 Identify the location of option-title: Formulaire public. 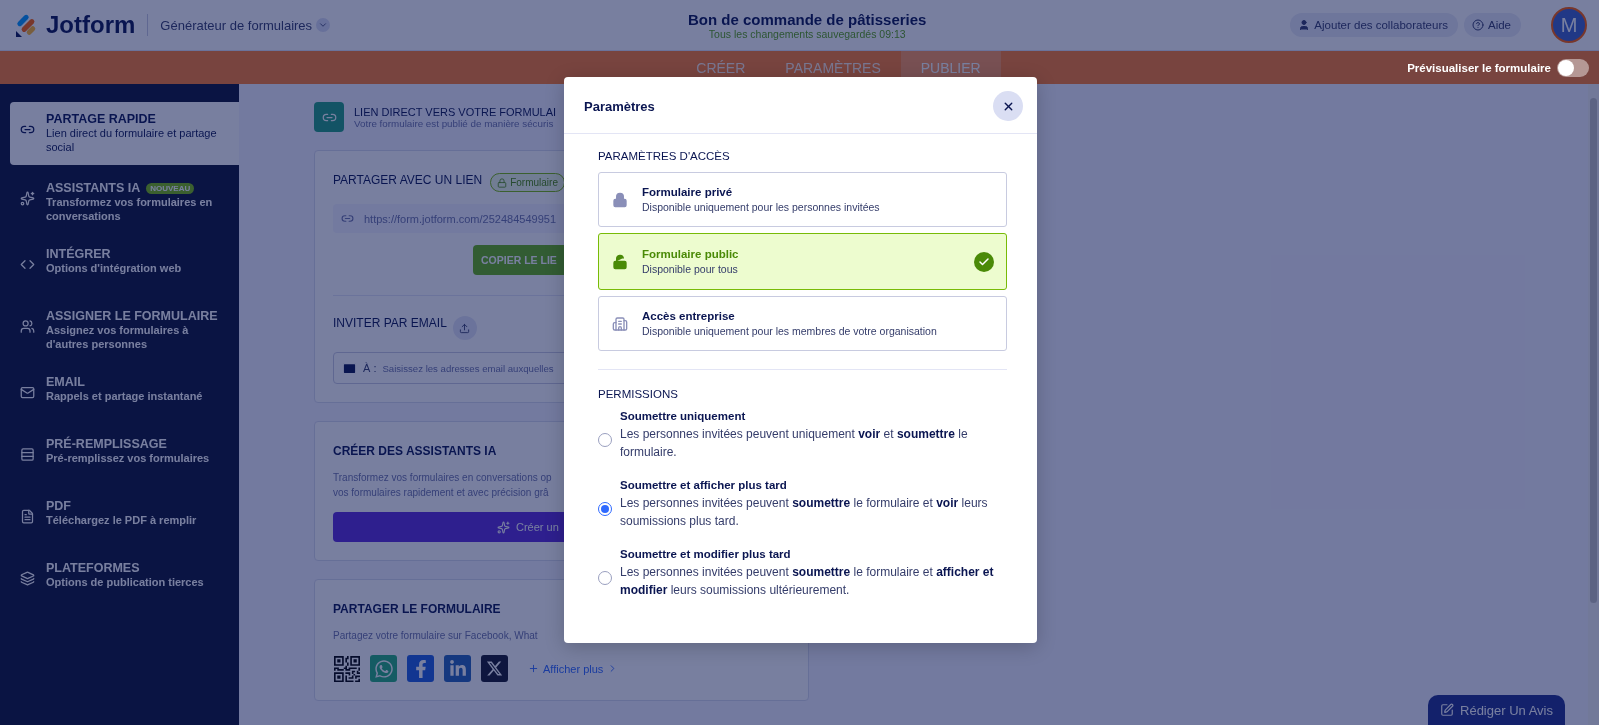
(691, 254).